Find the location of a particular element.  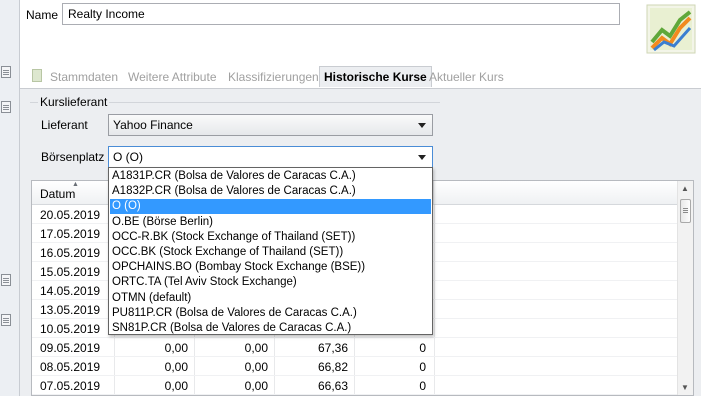

date-cell: 08.05.2019 is located at coordinates (70, 367).